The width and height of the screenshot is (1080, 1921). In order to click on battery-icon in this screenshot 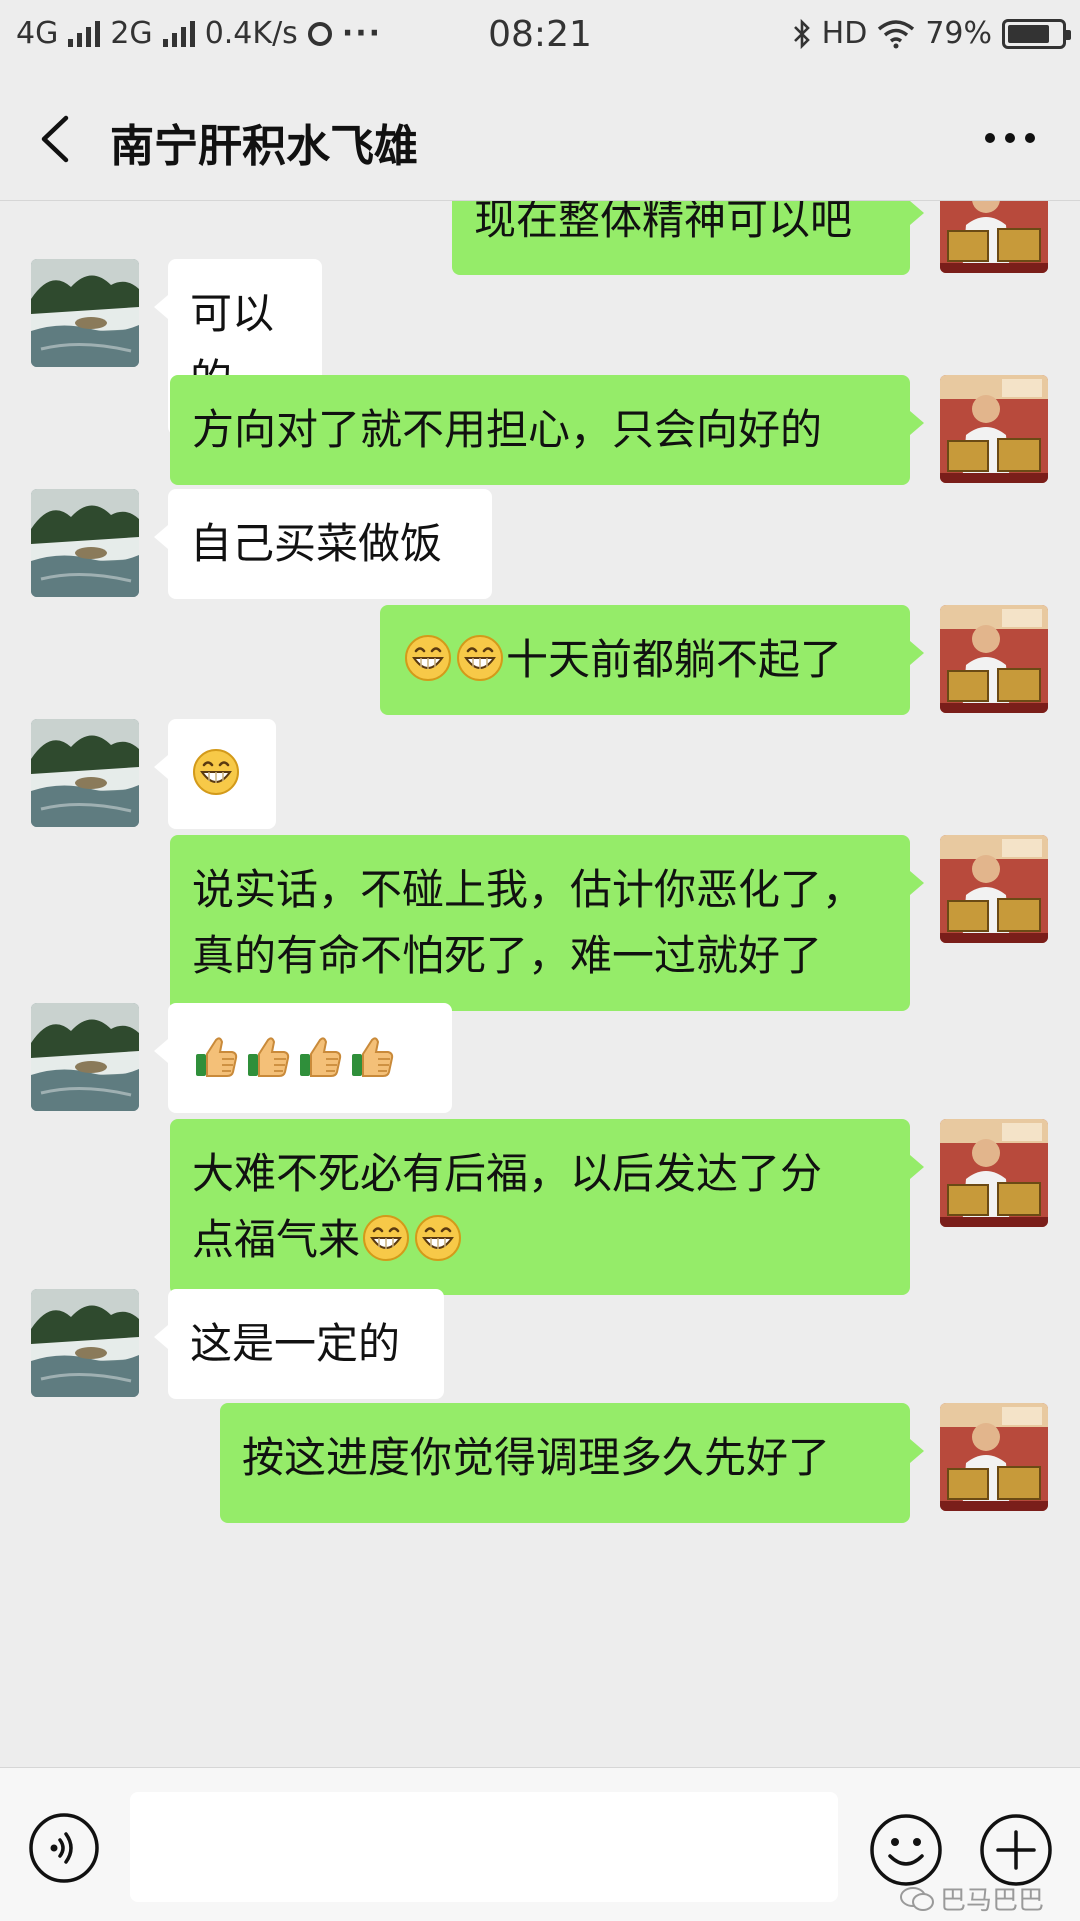, I will do `click(1036, 33)`.